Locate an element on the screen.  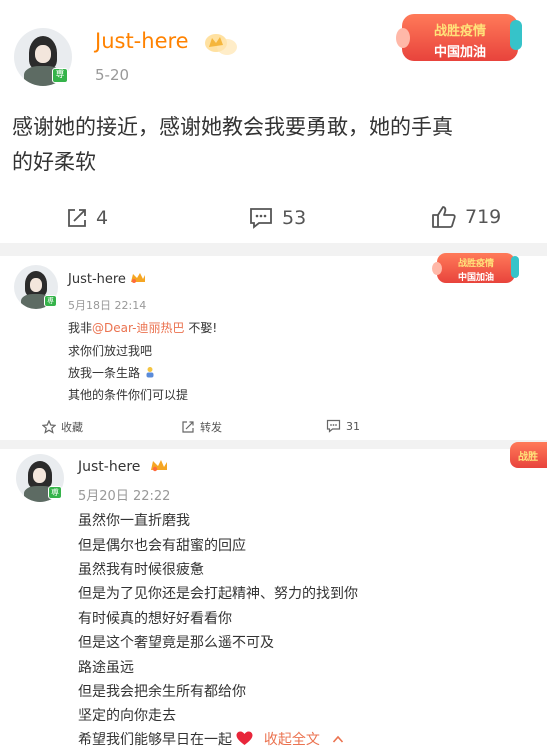
star-icon is located at coordinates (49, 427).